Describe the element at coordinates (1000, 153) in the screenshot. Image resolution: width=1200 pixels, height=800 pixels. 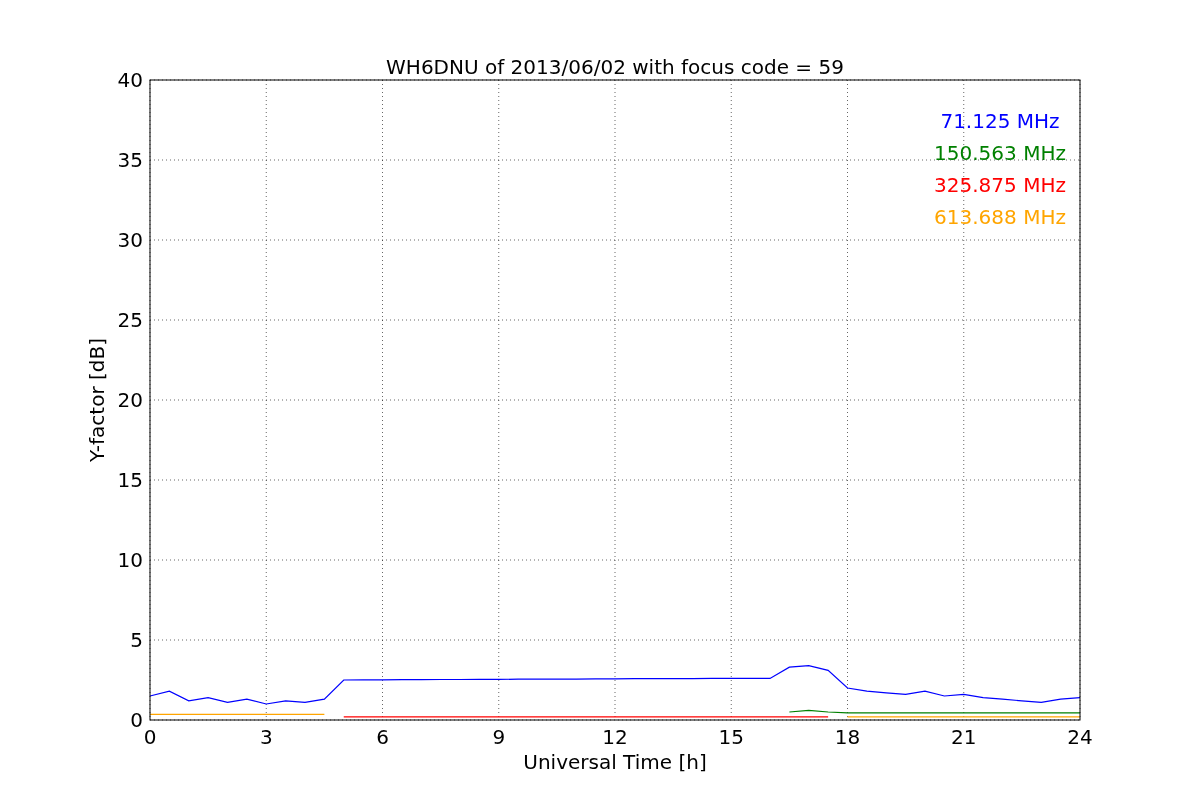
I see `legend-label: 150.563 MHz` at that location.